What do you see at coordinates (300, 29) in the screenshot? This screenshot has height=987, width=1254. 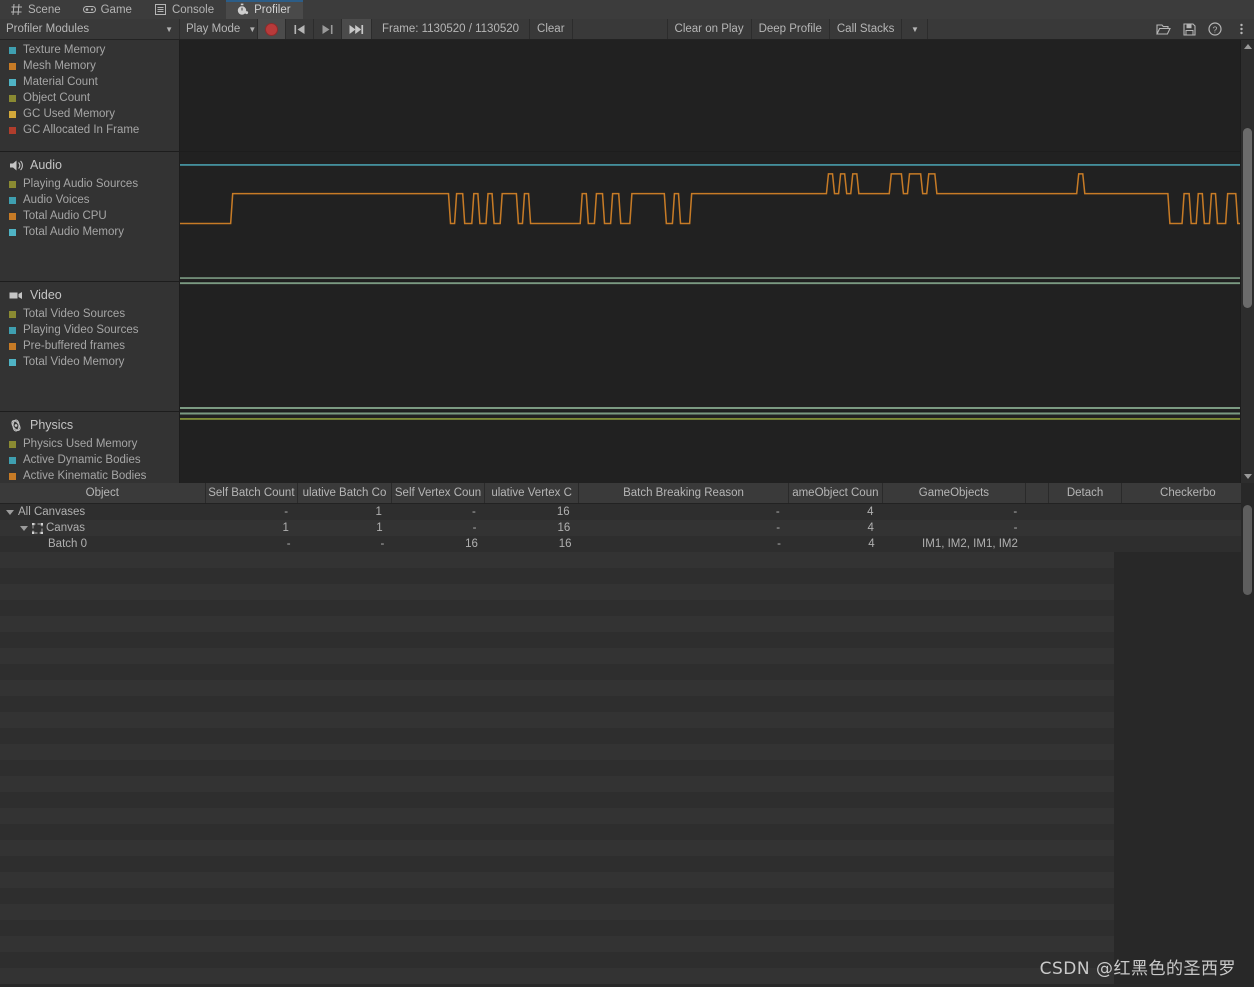 I see `first-frame-button` at bounding box center [300, 29].